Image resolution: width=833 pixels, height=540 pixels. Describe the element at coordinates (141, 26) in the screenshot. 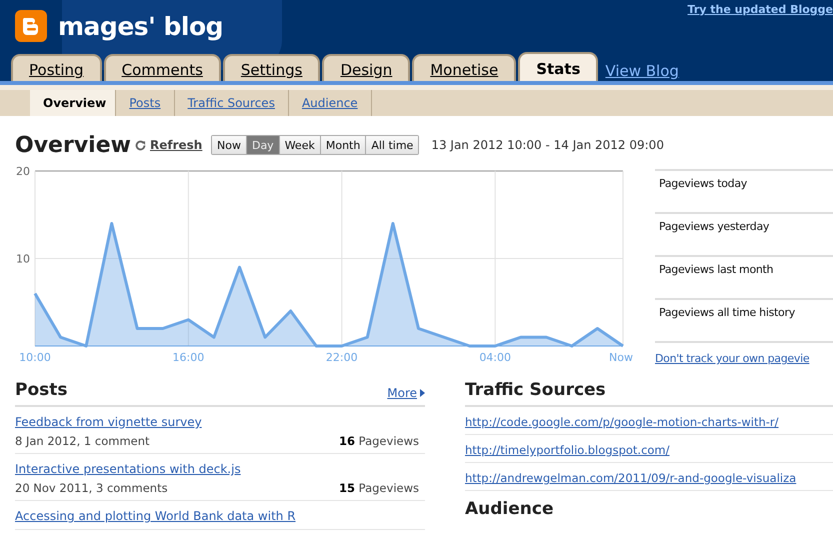

I see `blog-title: mages' blog` at that location.